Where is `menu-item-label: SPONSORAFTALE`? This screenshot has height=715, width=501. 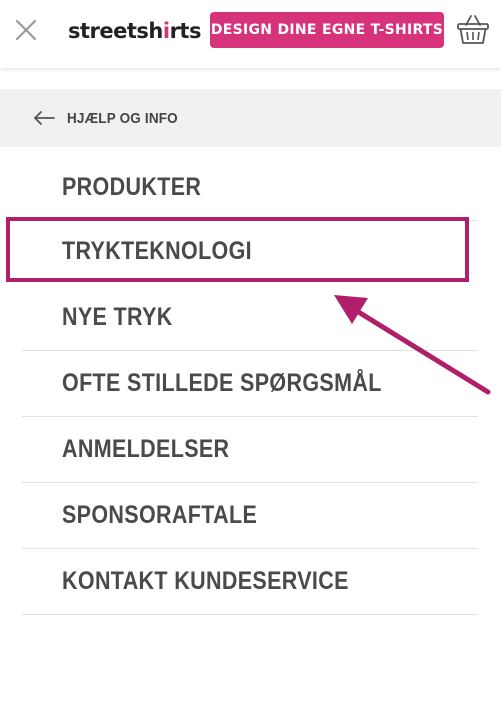 menu-item-label: SPONSORAFTALE is located at coordinates (160, 515).